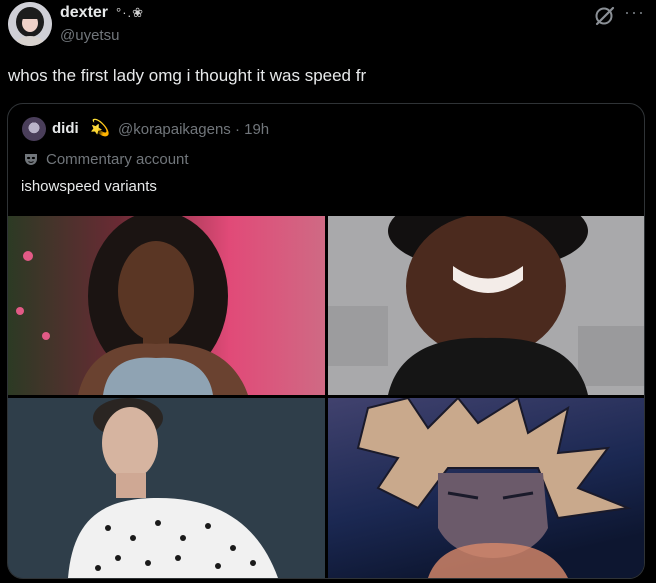  What do you see at coordinates (634, 12) in the screenshot?
I see `more-icon: ···` at bounding box center [634, 12].